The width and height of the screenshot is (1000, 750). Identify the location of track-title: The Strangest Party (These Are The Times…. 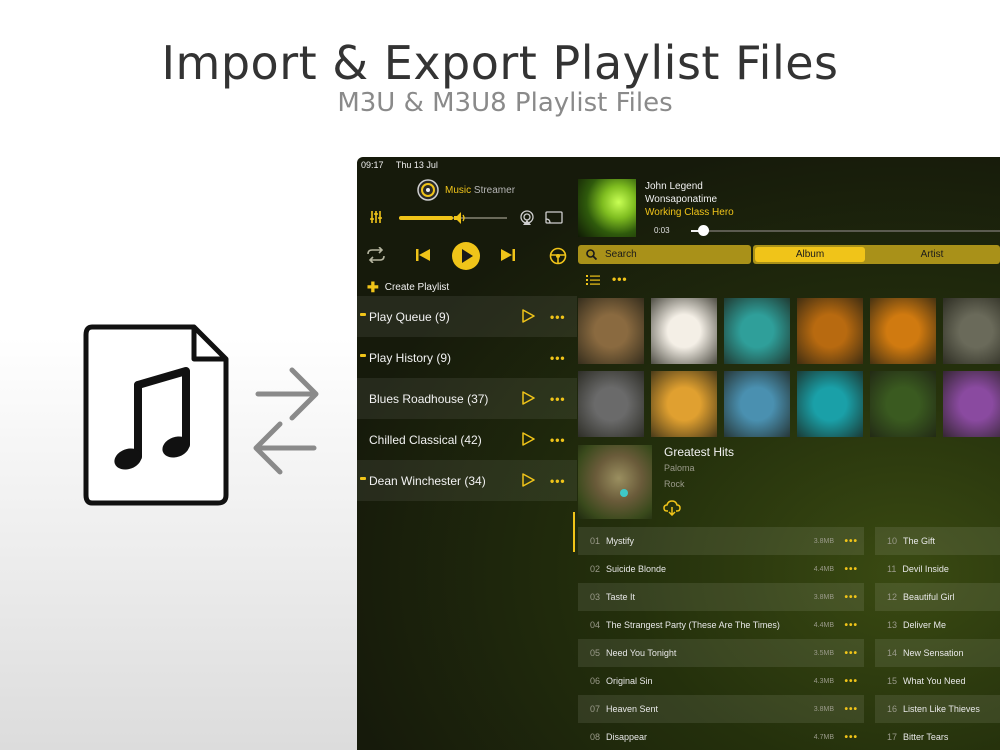
(693, 625).